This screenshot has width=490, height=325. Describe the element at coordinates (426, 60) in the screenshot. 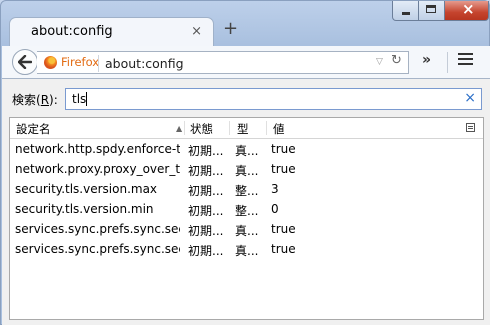

I see `overflow-chevron-icon: »` at that location.